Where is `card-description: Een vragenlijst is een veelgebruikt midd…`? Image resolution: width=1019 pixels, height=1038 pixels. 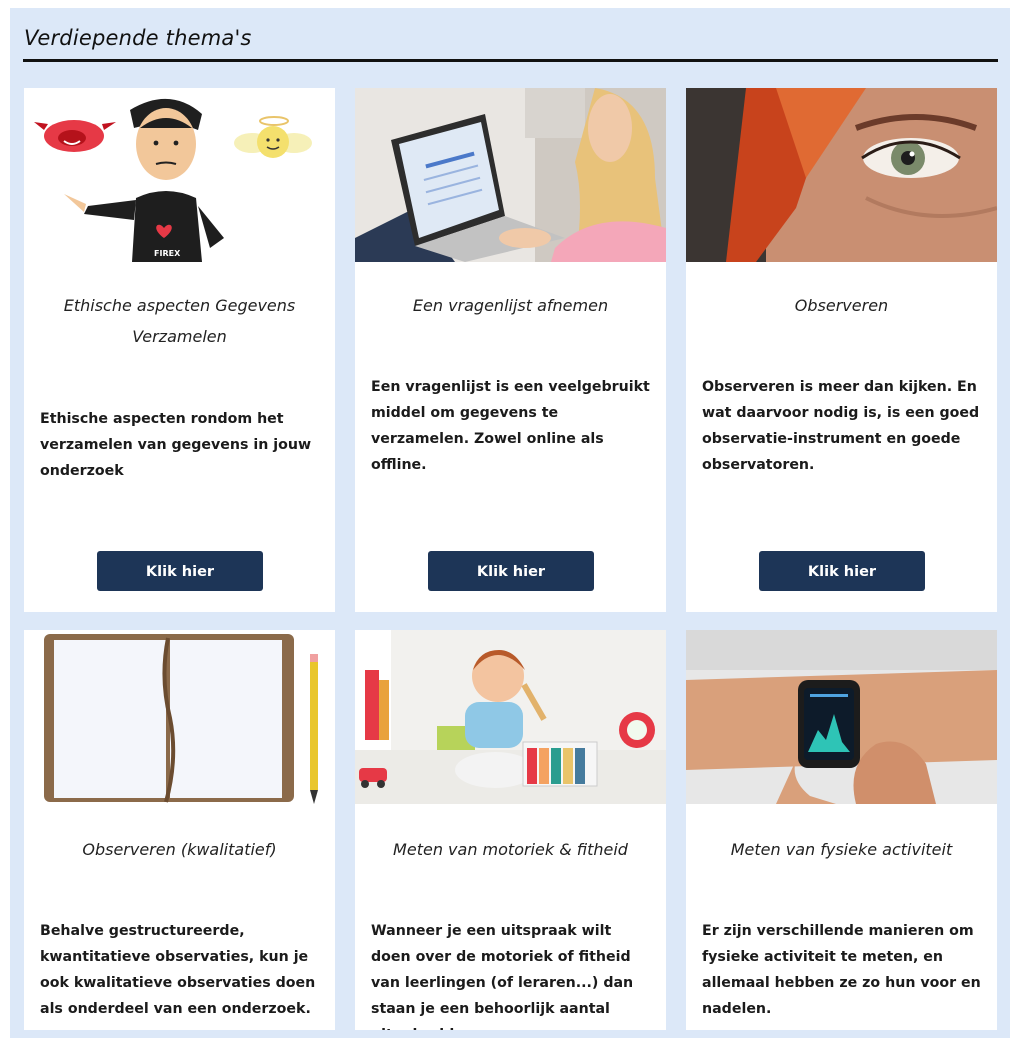
card-description: Een vragenlijst is een veelgebruikt midd… is located at coordinates (510, 426).